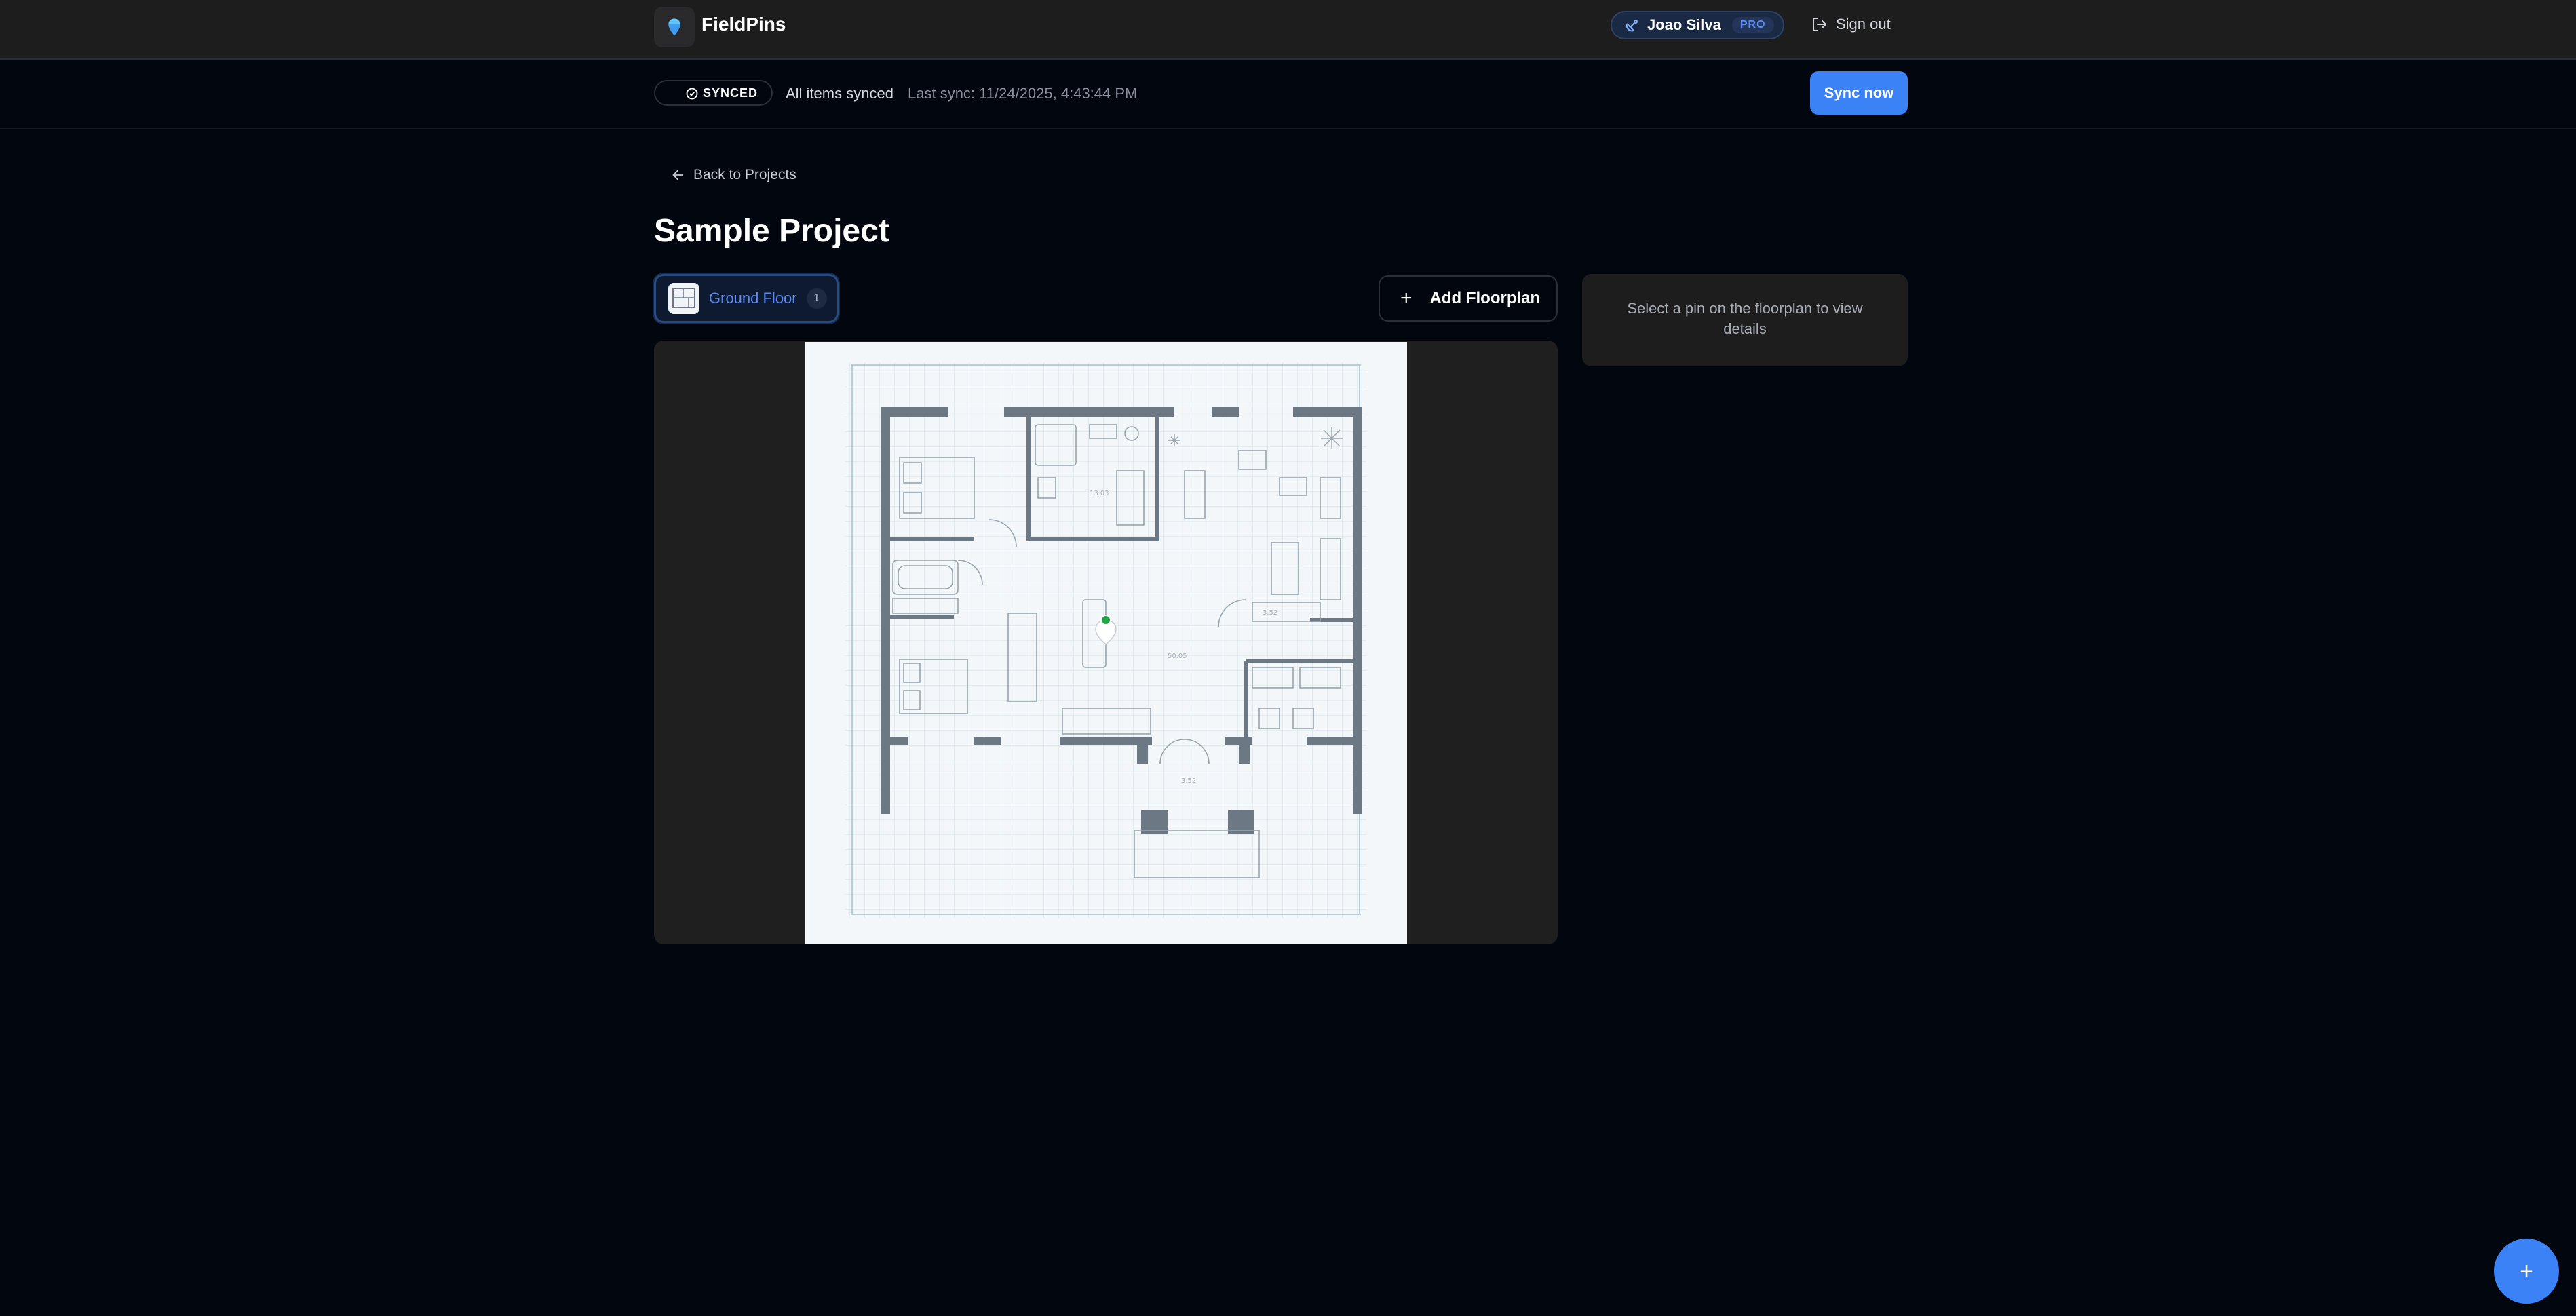 The width and height of the screenshot is (2576, 1316). What do you see at coordinates (677, 175) in the screenshot?
I see `arrow-left-icon` at bounding box center [677, 175].